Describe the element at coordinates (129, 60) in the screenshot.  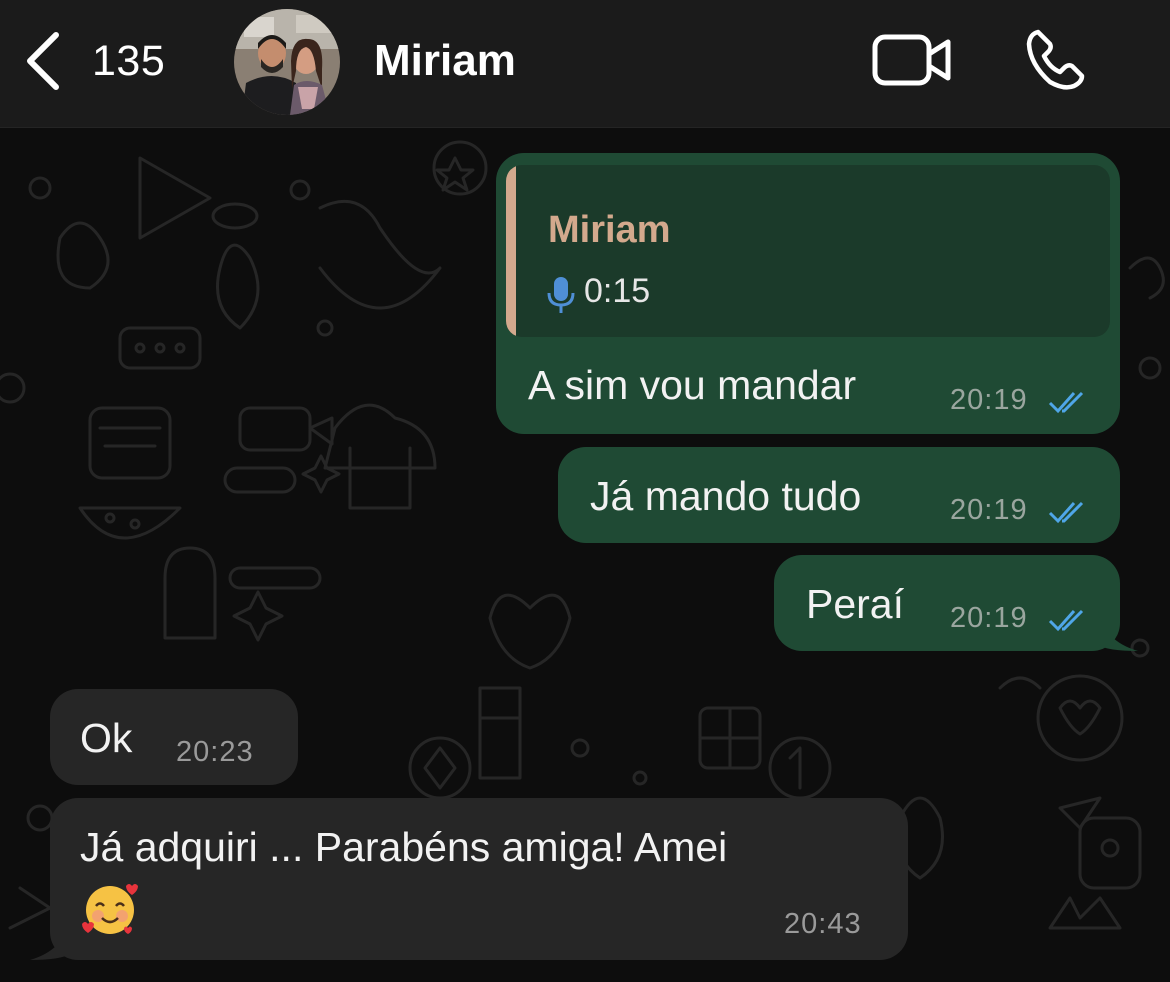
I see `unread-count: 135` at that location.